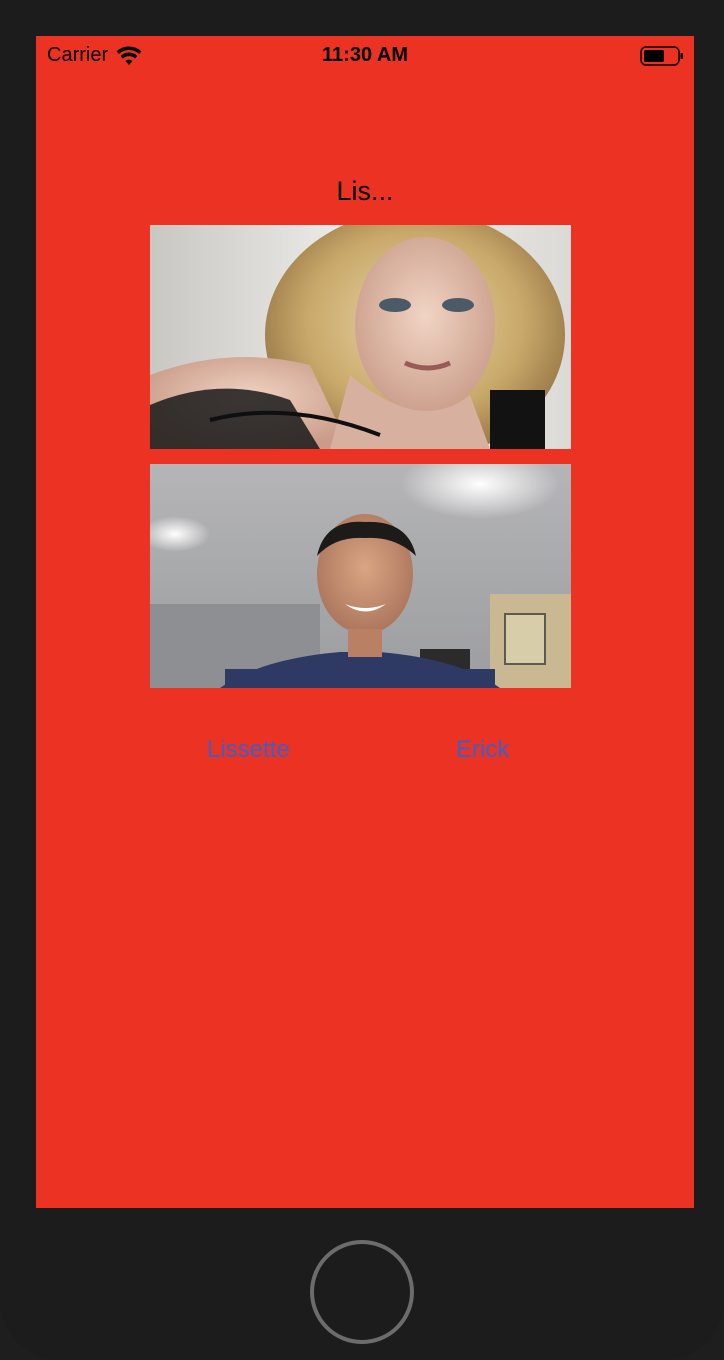 This screenshot has width=724, height=1360. Describe the element at coordinates (661, 56) in the screenshot. I see `battery-icon` at that location.